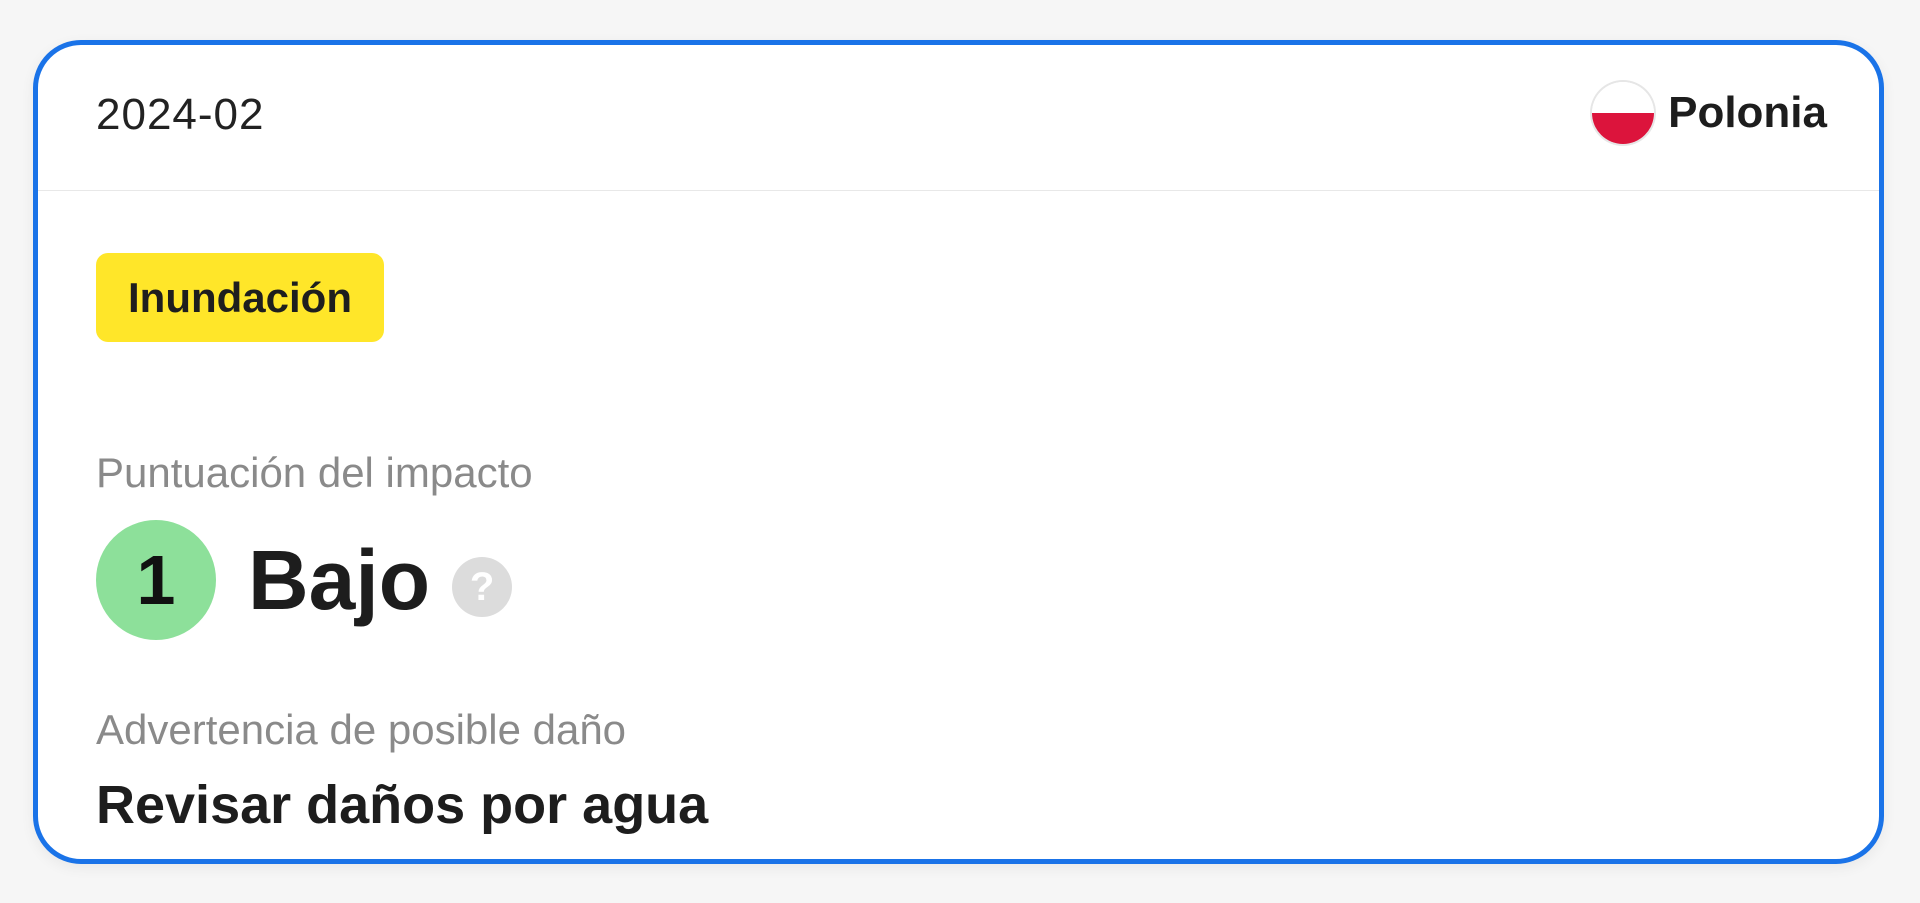 Image resolution: width=1920 pixels, height=903 pixels. I want to click on impact-score-circle: 1, so click(156, 580).